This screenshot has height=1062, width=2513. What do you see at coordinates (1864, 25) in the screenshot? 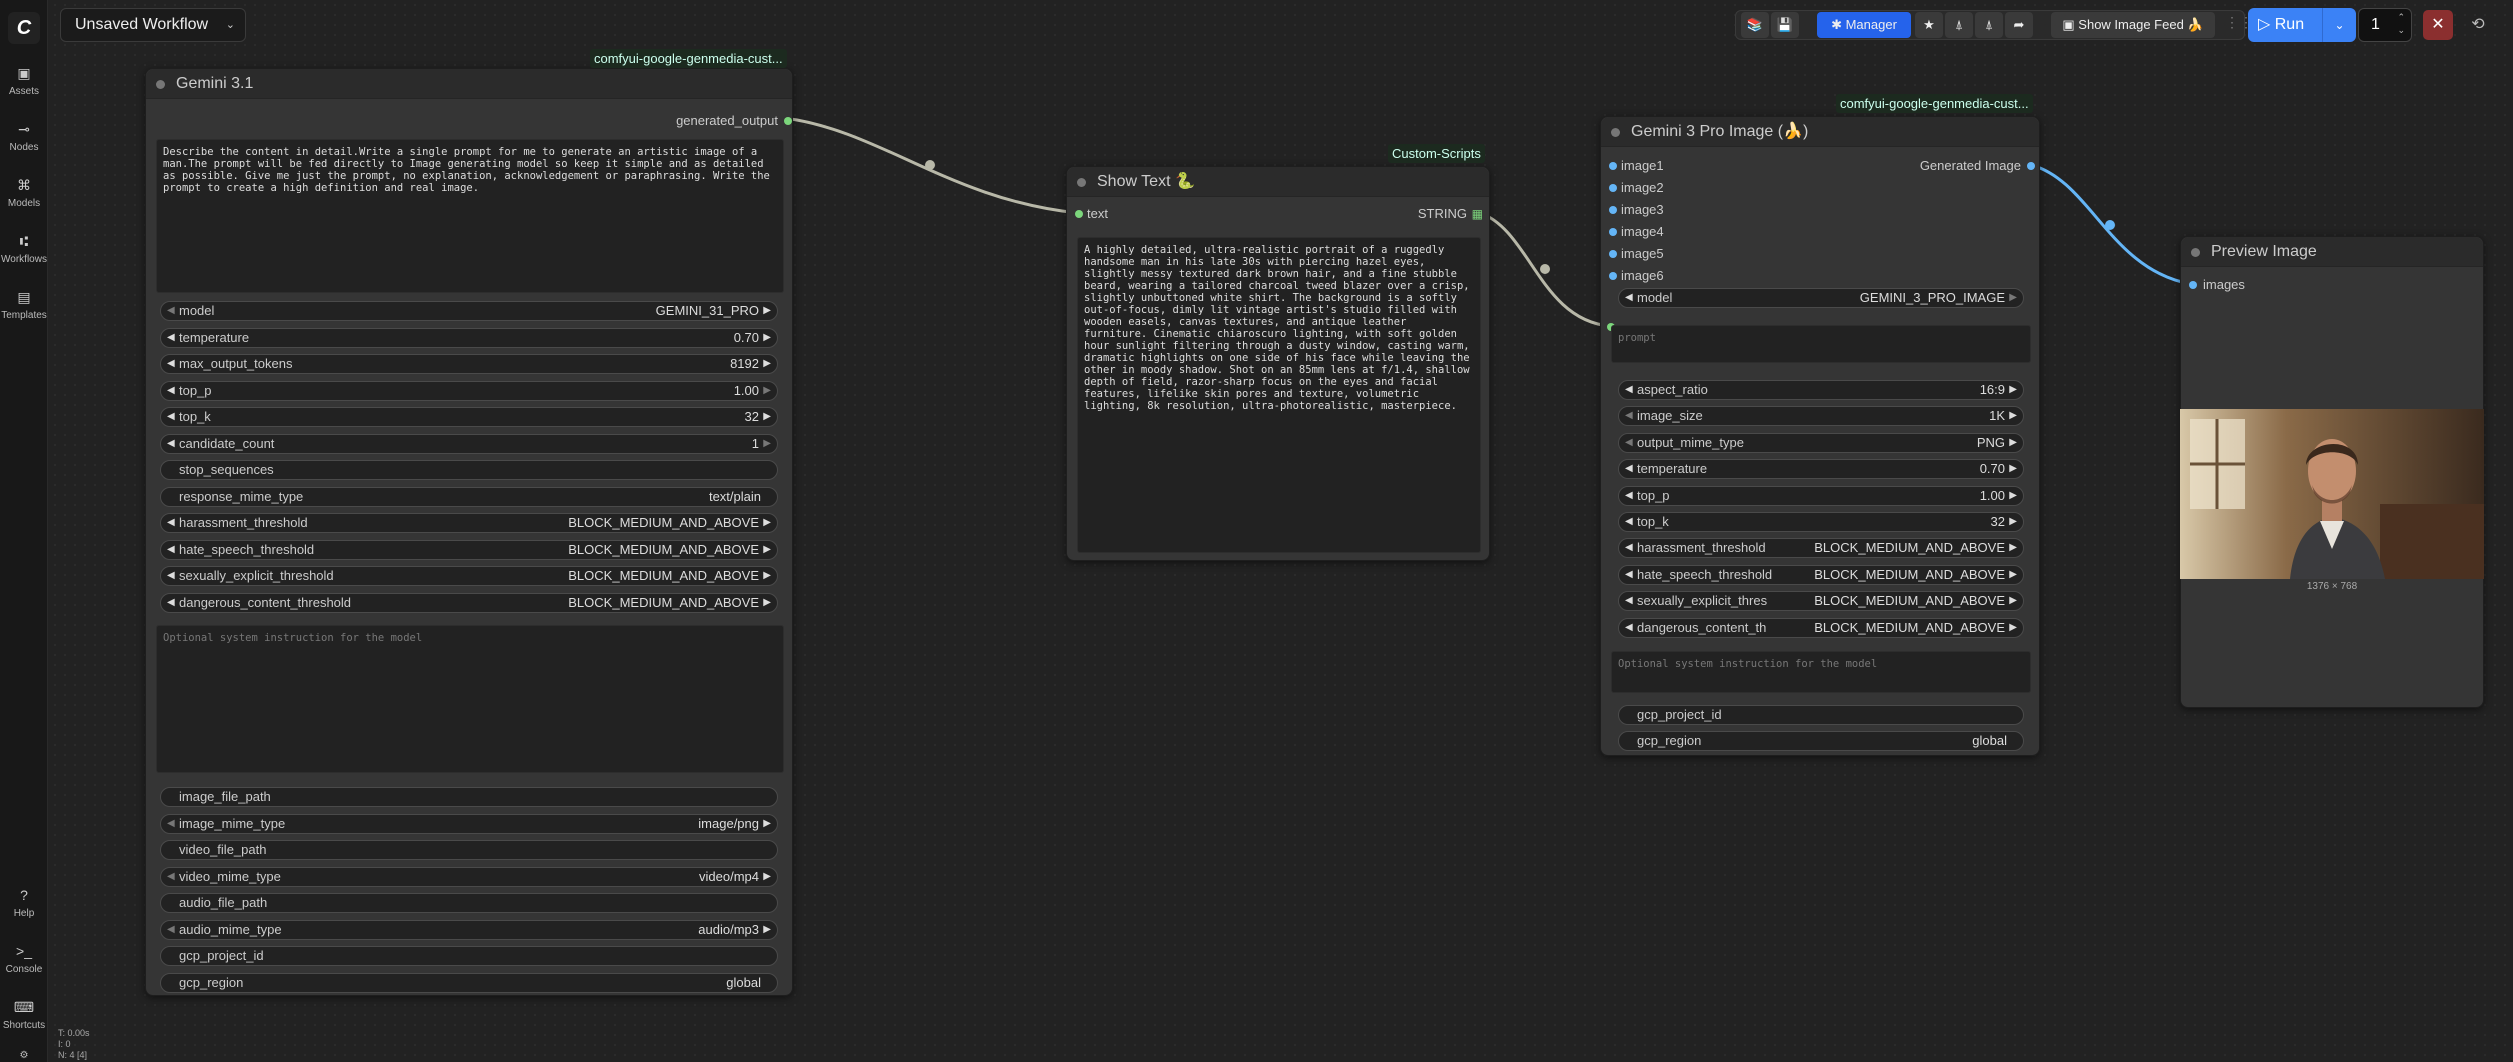
I see `manager-button: ✱ Manager` at bounding box center [1864, 25].